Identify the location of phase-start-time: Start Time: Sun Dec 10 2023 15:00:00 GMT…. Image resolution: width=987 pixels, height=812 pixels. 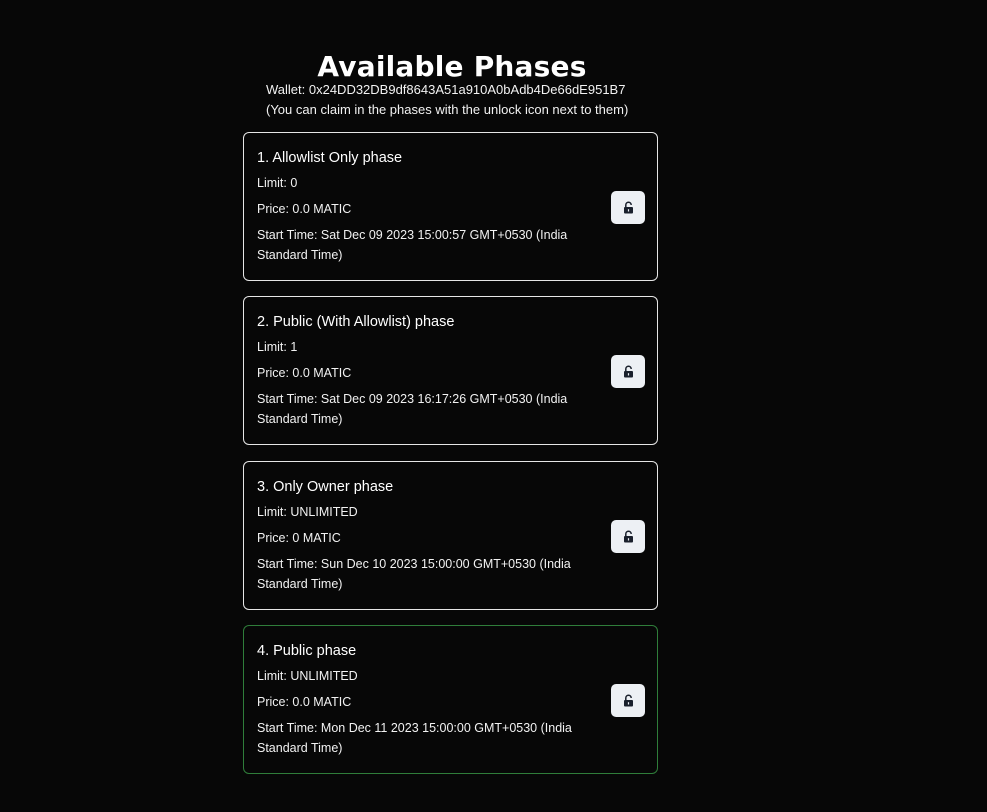
(414, 574).